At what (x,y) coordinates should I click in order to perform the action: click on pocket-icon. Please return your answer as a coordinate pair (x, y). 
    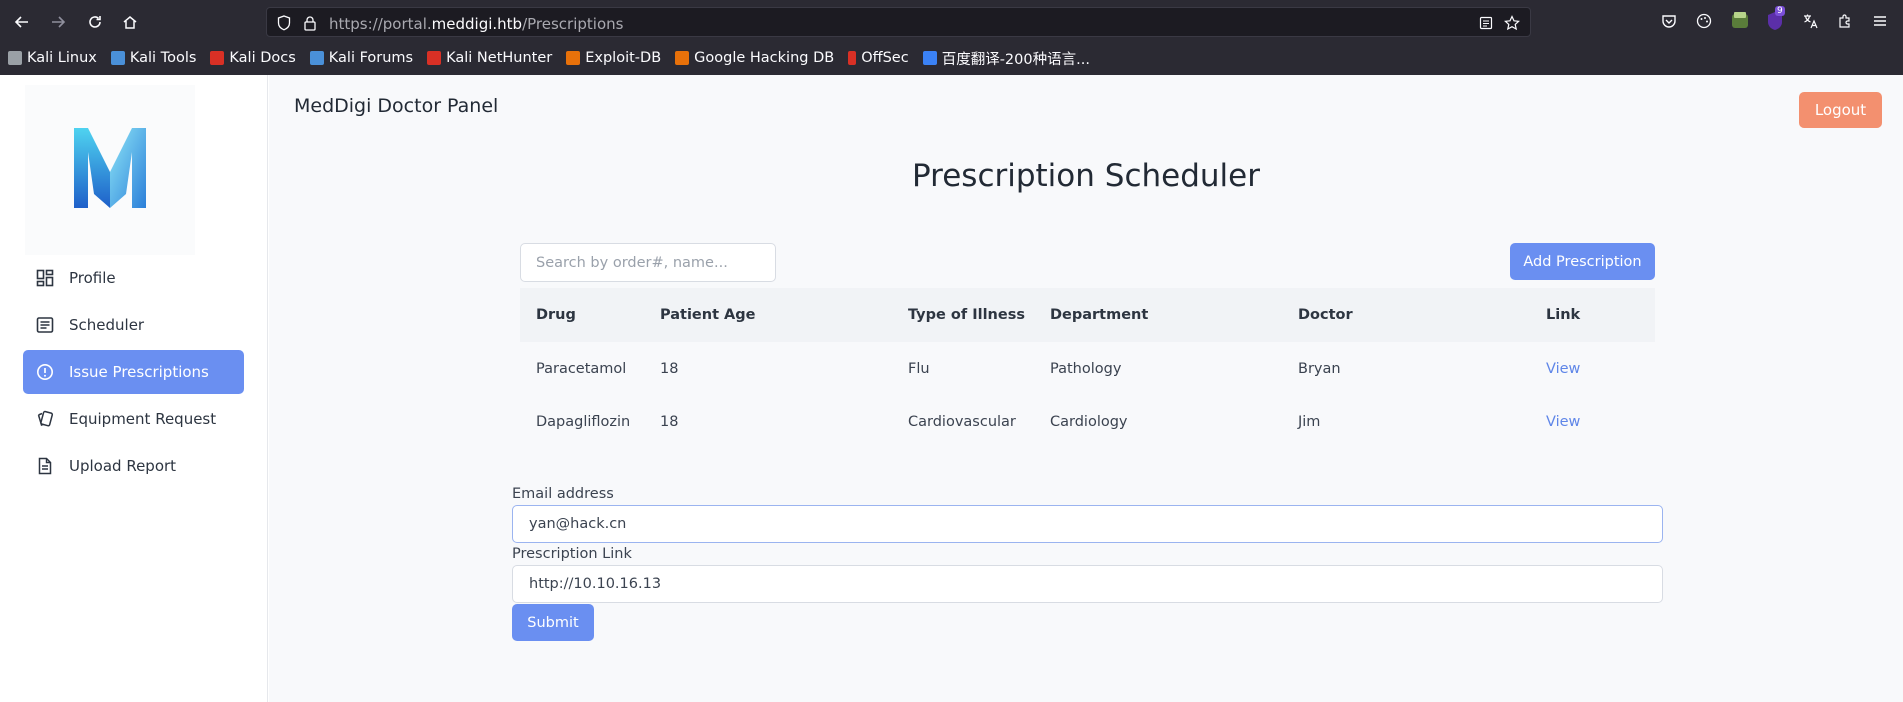
    Looking at the image, I should click on (1669, 21).